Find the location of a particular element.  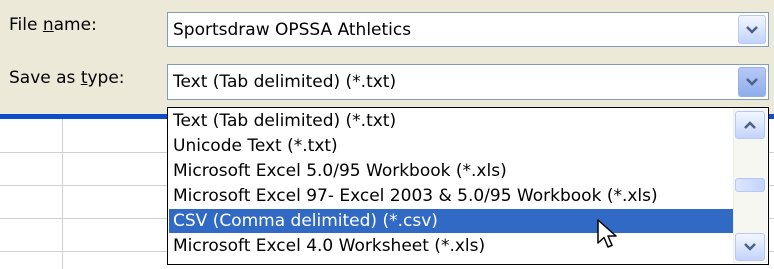

file-name-combobox: Sportsdraw OPSSA Athletics is located at coordinates (468, 29).